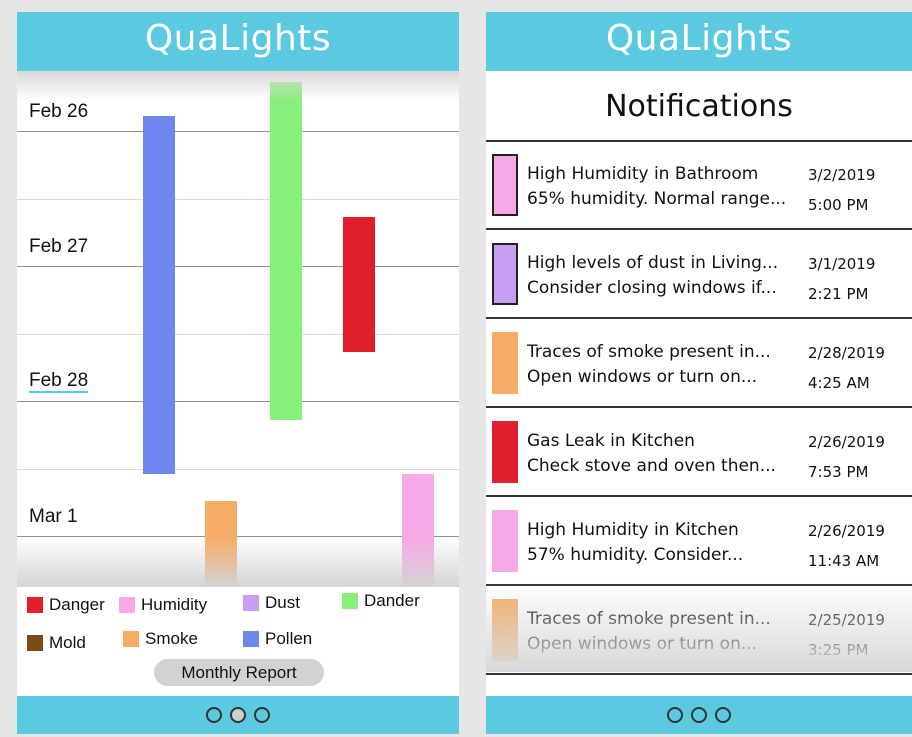 Image resolution: width=912 pixels, height=737 pixels. What do you see at coordinates (53, 516) in the screenshot?
I see `day-label: Mar 1` at bounding box center [53, 516].